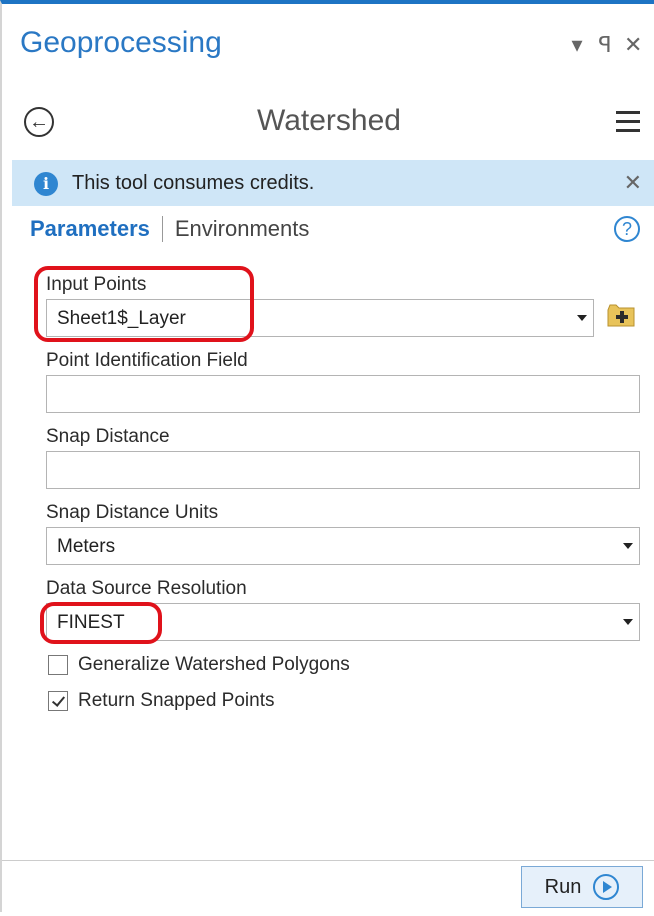 Image resolution: width=654 pixels, height=916 pixels. Describe the element at coordinates (214, 664) in the screenshot. I see `generalize-label: Generalize Watershed Polygons` at that location.